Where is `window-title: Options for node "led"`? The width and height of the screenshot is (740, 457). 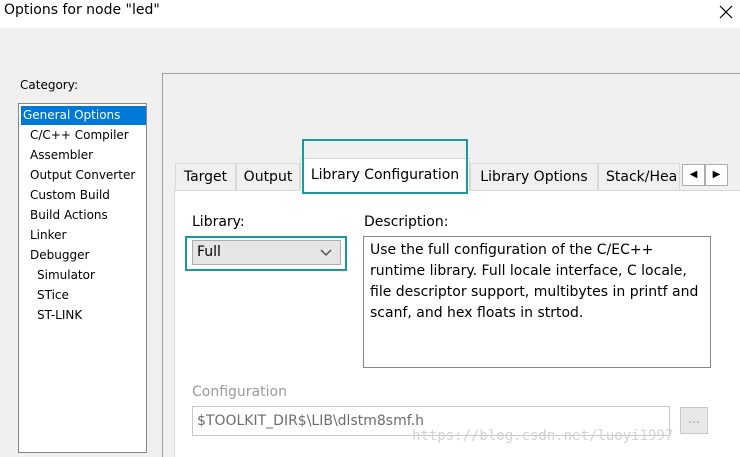 window-title: Options for node "led" is located at coordinates (82, 10).